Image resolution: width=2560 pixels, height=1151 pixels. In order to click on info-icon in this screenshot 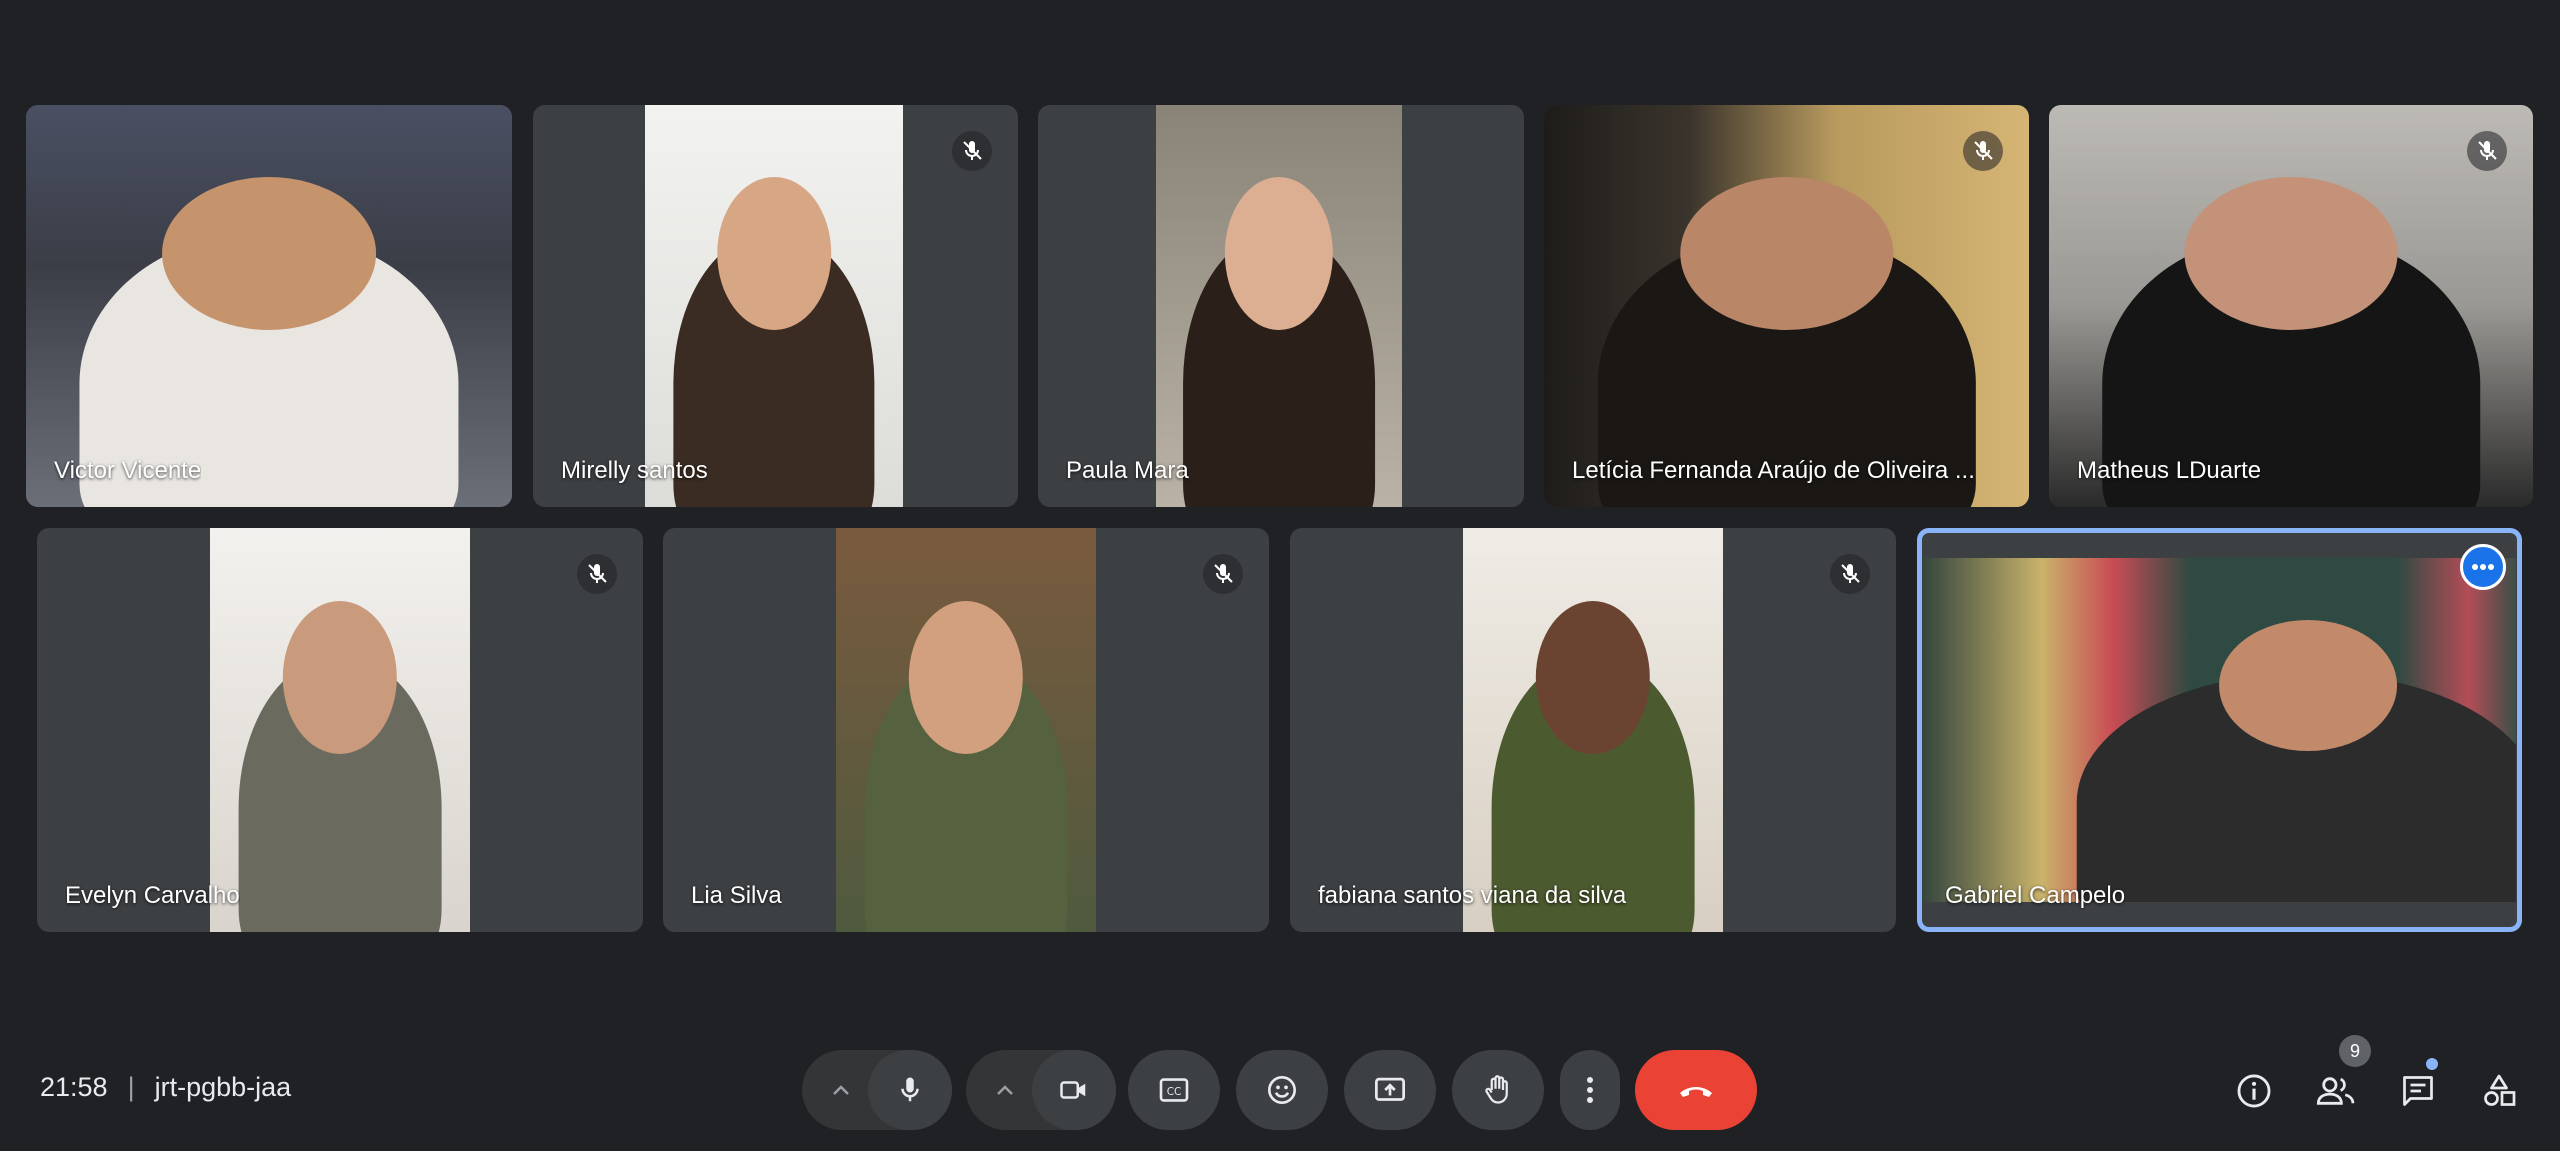, I will do `click(2254, 1091)`.